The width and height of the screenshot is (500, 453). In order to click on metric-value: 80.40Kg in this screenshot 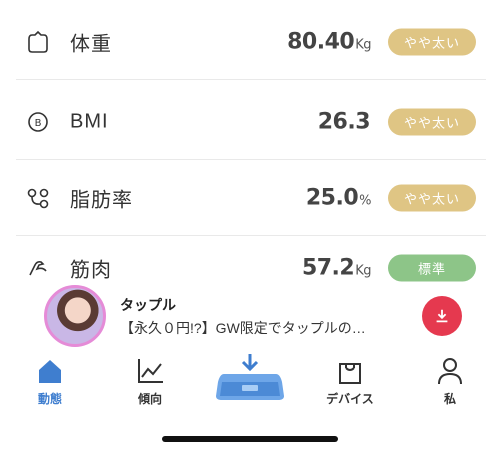, I will do `click(329, 41)`.